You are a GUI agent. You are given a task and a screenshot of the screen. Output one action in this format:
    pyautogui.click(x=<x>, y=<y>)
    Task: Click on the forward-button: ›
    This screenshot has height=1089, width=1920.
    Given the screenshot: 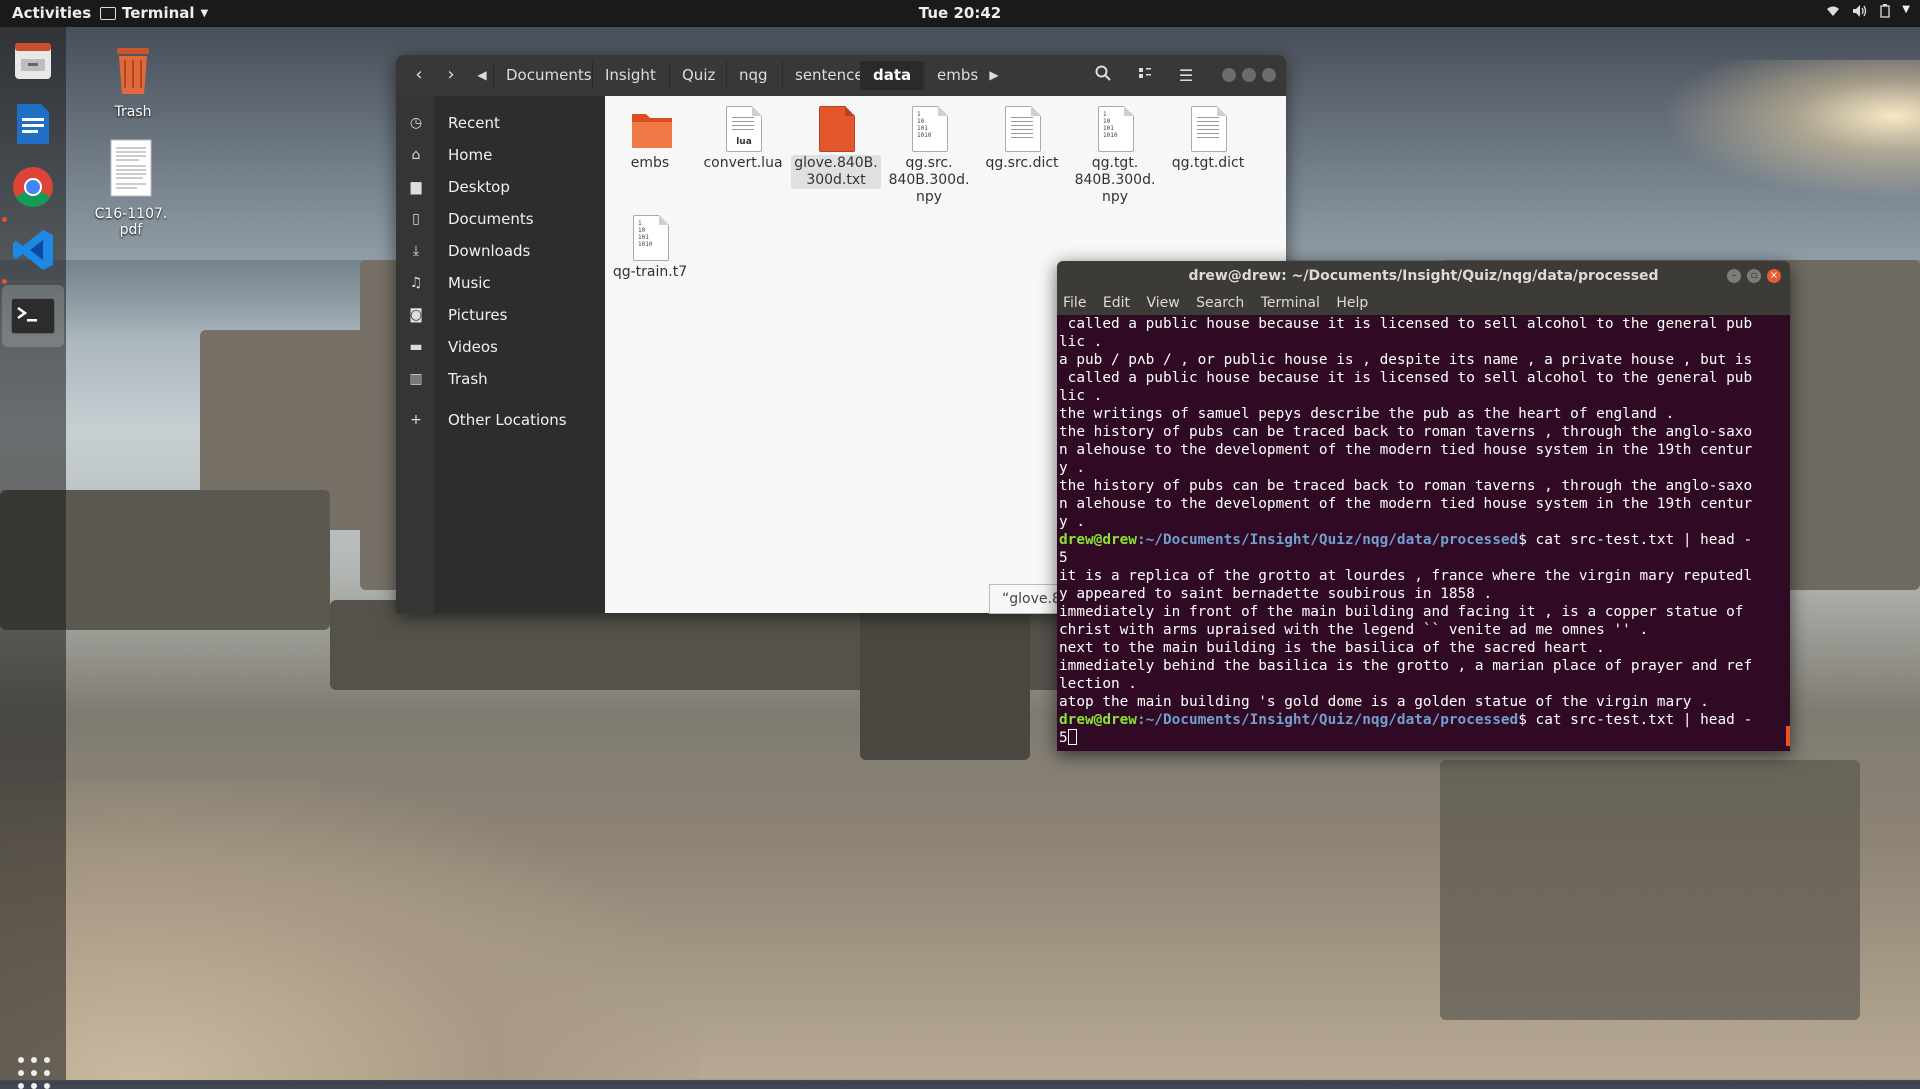 What is the action you would take?
    pyautogui.click(x=451, y=75)
    